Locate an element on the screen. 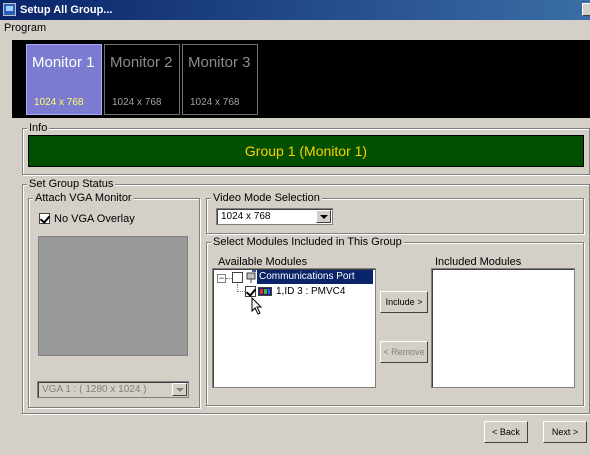  tree-collapse-icon: − is located at coordinates (221, 278).